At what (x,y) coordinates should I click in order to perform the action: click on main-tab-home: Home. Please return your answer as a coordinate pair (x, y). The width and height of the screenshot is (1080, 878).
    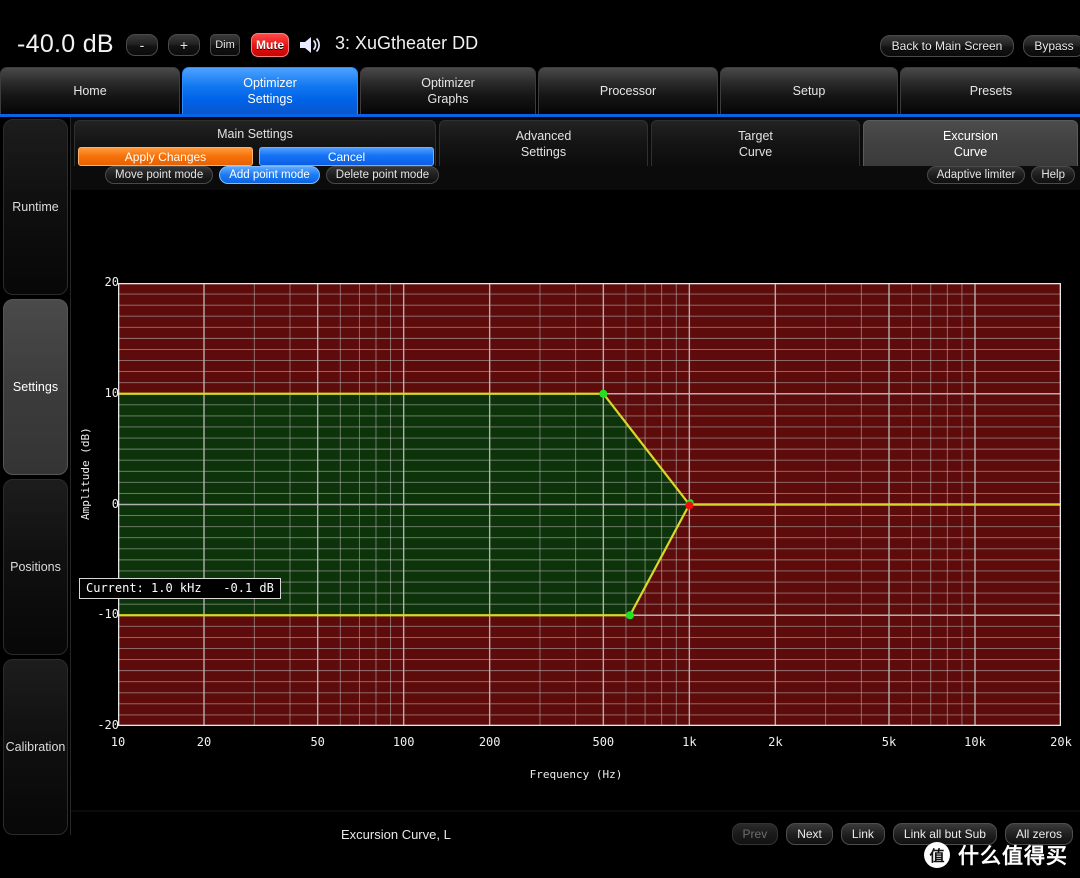
    Looking at the image, I should click on (90, 90).